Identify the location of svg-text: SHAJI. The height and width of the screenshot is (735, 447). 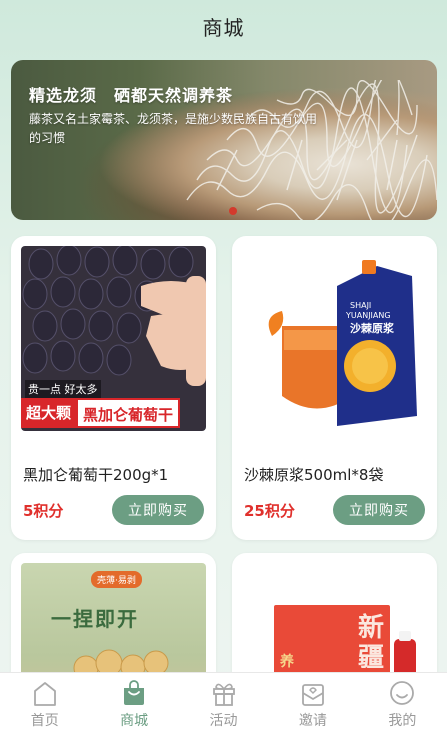
(360, 305).